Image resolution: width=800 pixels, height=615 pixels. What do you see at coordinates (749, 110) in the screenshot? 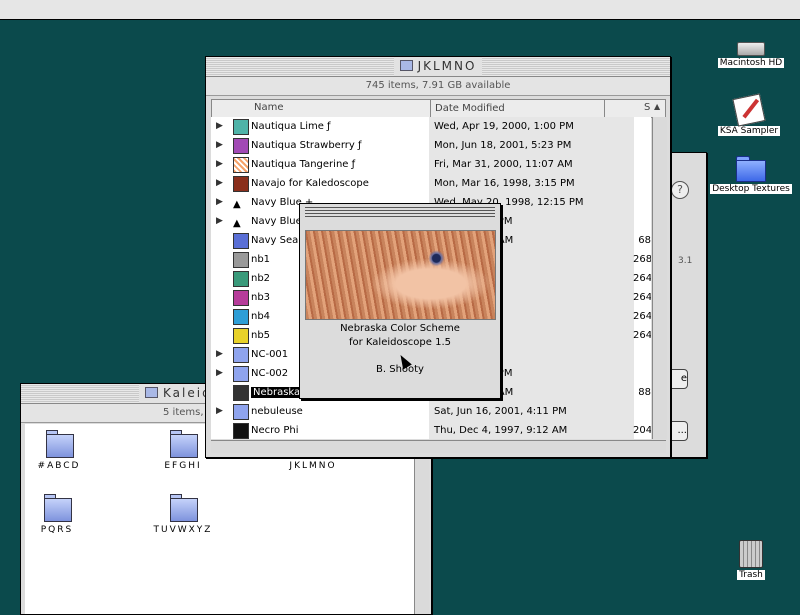
I see `document-pencil-icon` at bounding box center [749, 110].